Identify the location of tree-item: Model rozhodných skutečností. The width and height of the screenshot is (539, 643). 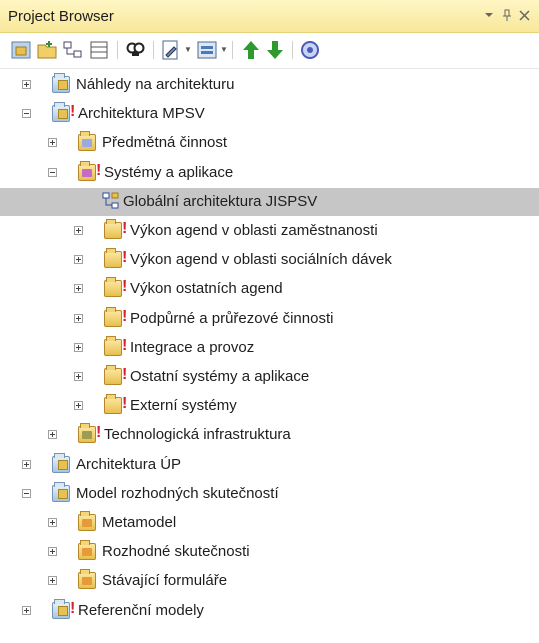
(269, 494).